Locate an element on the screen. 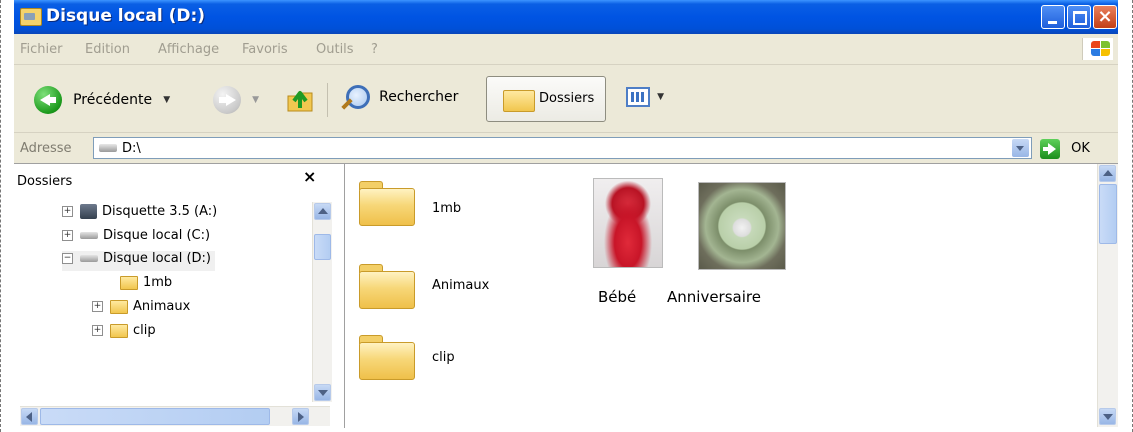 This screenshot has width=1133, height=432. tree-item-1mb: 1mb is located at coordinates (146, 285).